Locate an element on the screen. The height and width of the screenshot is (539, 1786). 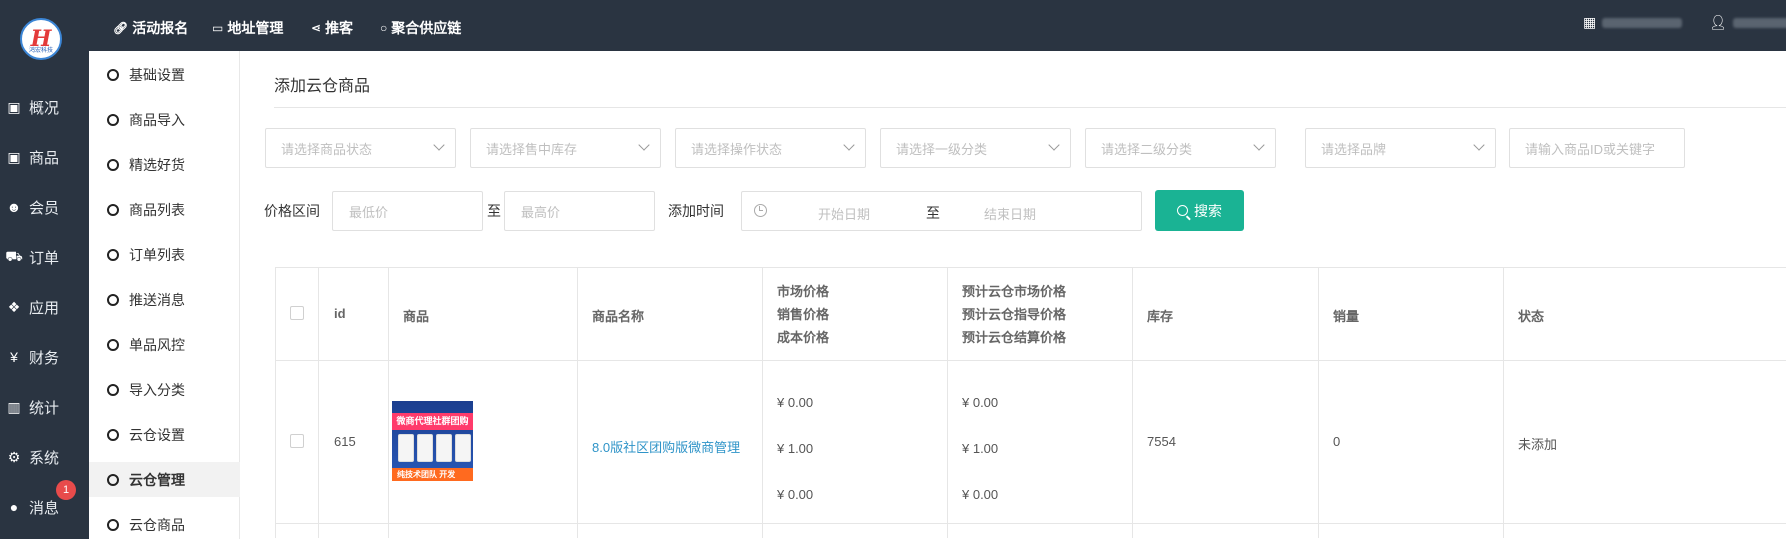
rail-item-label: 消息 is located at coordinates (44, 508).